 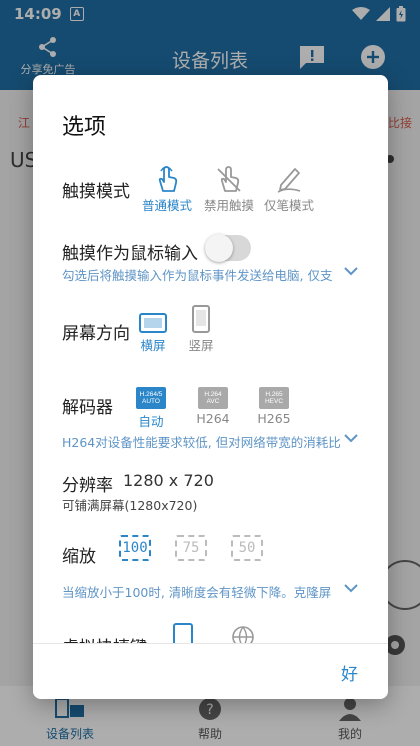 I want to click on zoom-100-box: 100, so click(x=135, y=548).